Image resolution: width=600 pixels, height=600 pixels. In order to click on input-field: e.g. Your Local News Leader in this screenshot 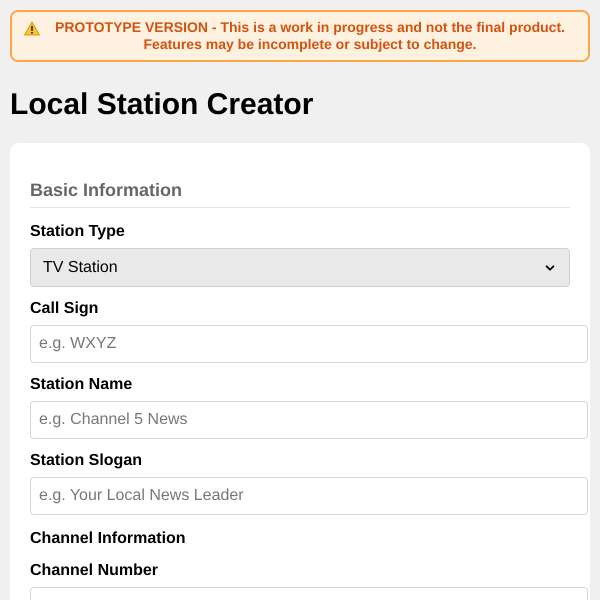, I will do `click(309, 496)`.